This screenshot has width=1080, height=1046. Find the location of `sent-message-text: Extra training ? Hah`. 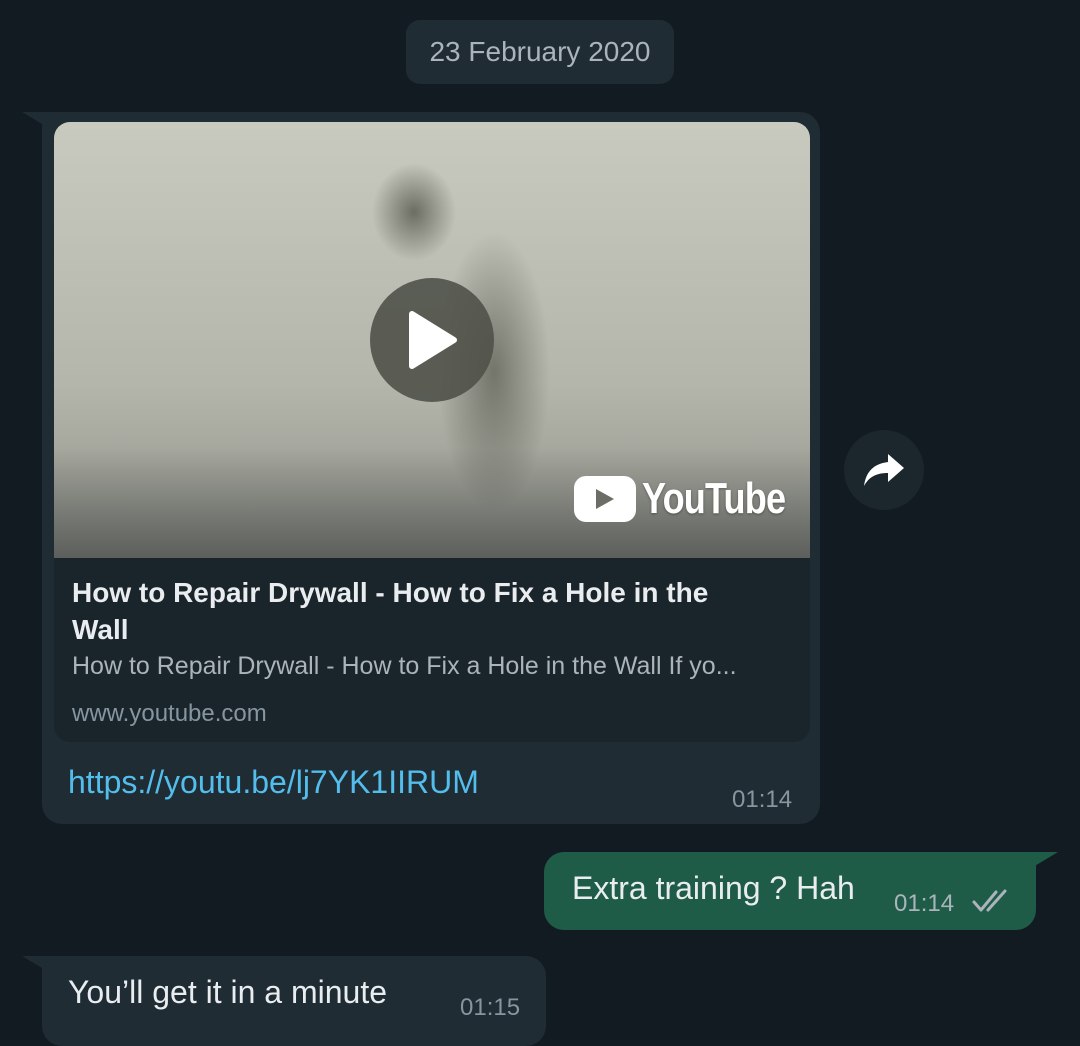

sent-message-text: Extra training ? Hah is located at coordinates (713, 888).